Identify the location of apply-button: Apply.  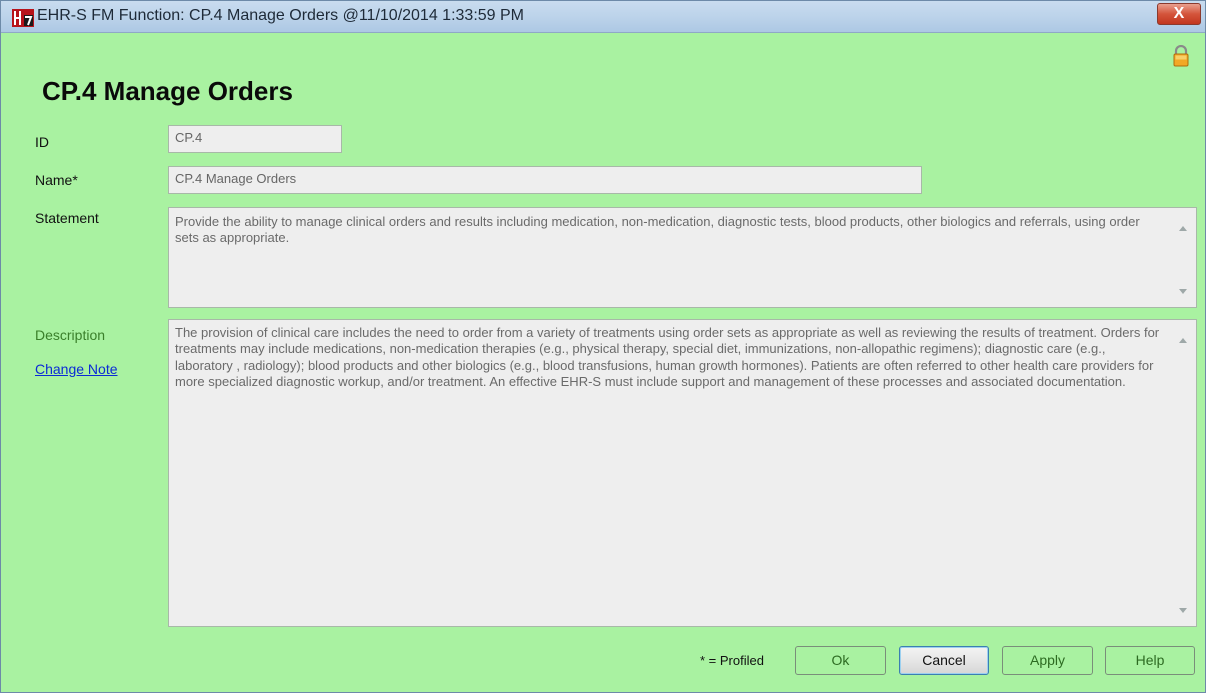
(1047, 660).